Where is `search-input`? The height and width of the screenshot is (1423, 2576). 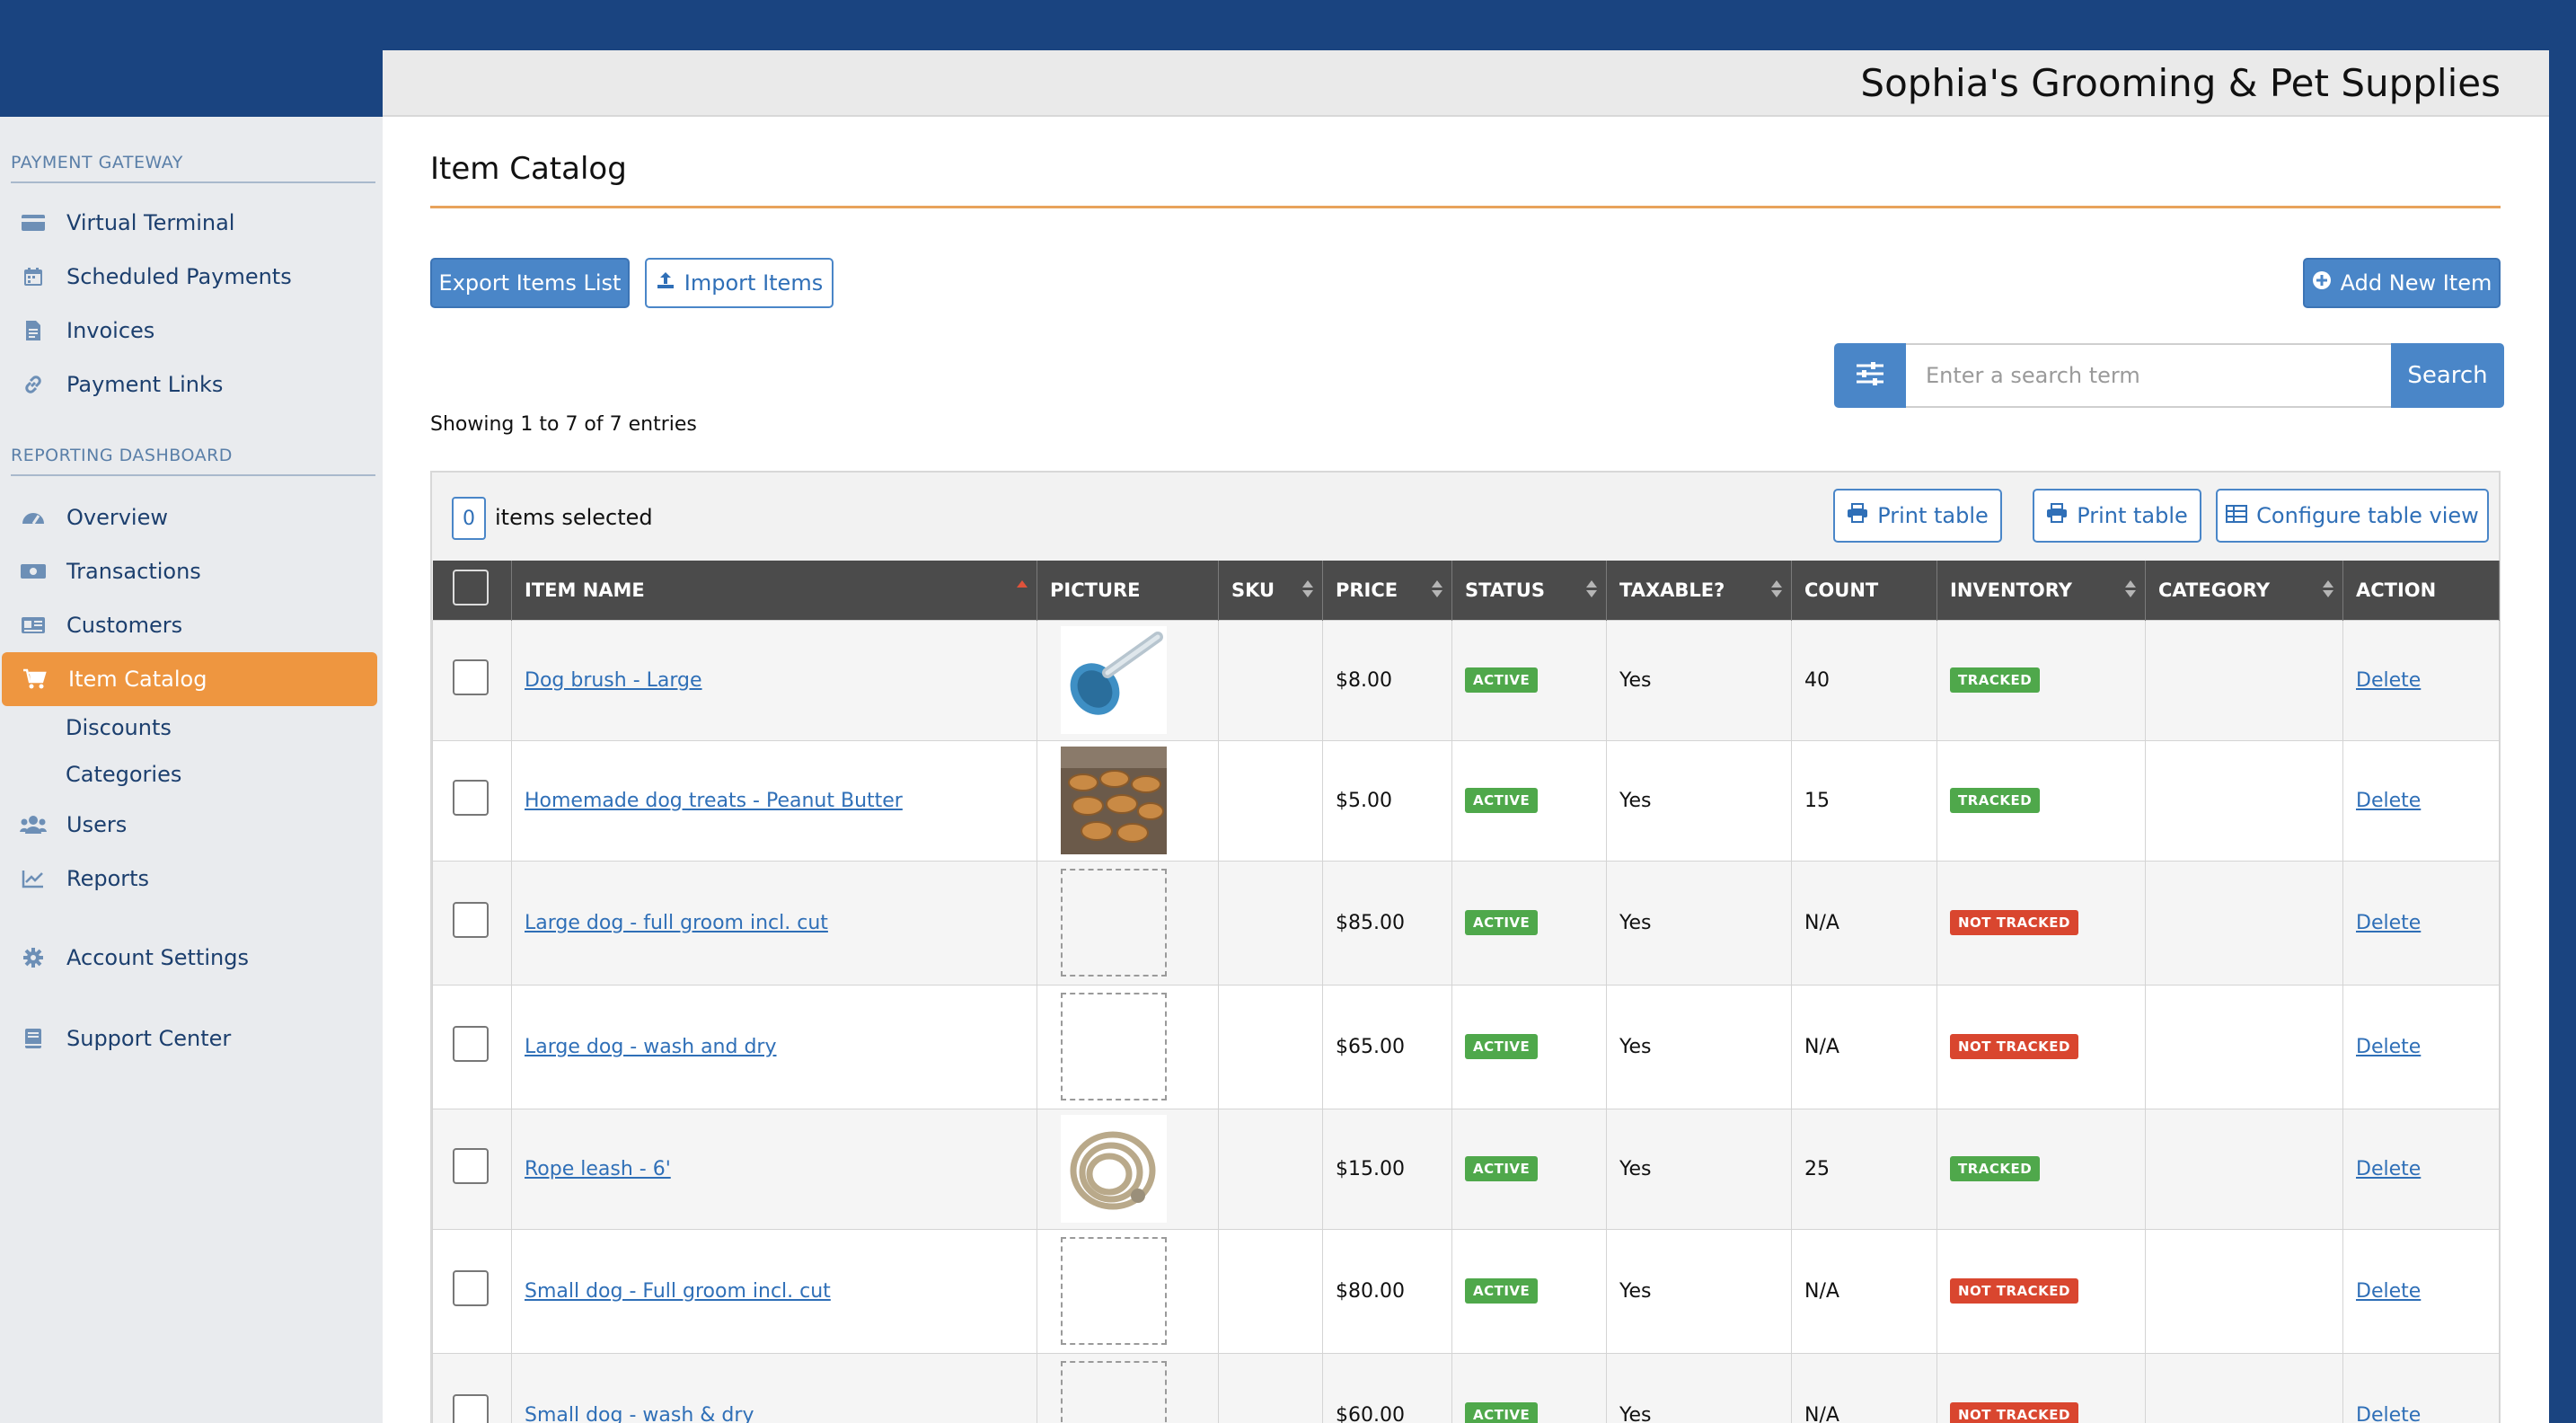
search-input is located at coordinates (2148, 375).